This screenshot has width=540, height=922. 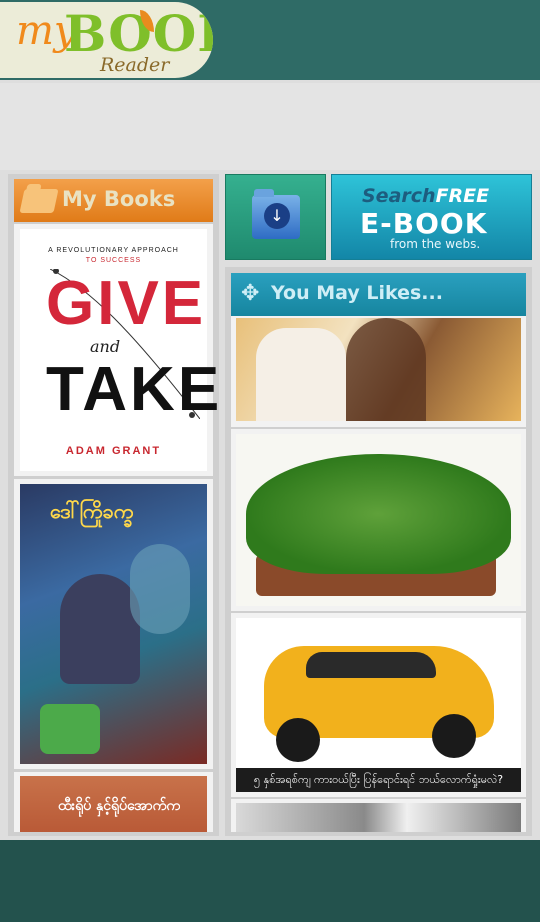 I want to click on book-title-give: GIVE, so click(x=126, y=303).